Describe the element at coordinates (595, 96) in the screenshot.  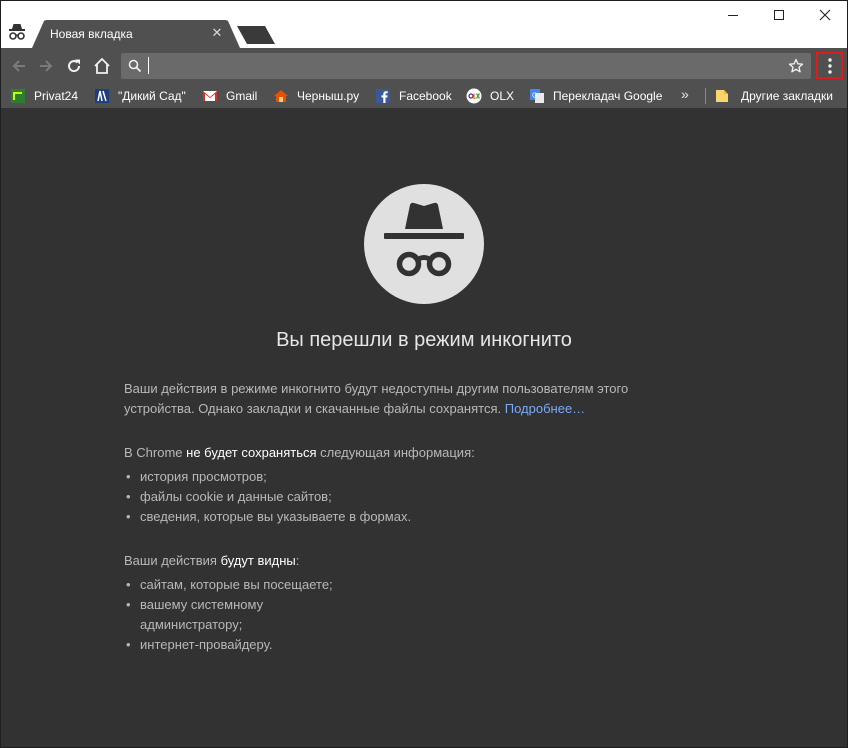
I see `bookmark-google-translate: G Перекладач Google` at that location.